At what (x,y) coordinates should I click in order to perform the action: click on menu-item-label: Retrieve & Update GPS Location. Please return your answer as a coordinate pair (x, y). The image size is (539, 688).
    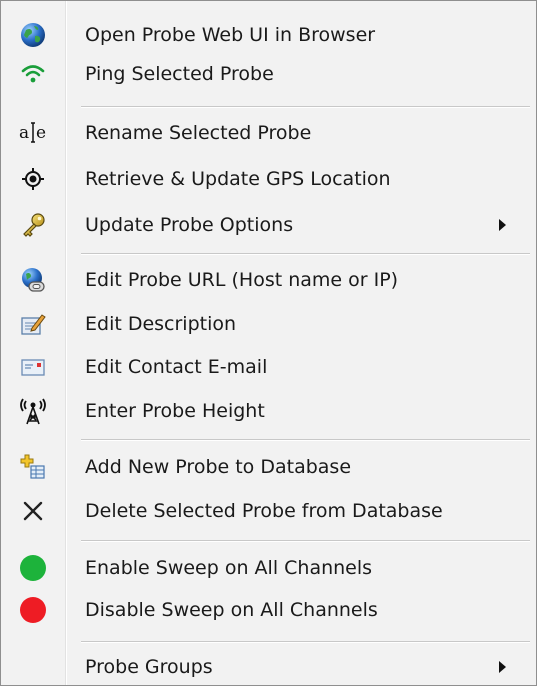
    Looking at the image, I should click on (238, 179).